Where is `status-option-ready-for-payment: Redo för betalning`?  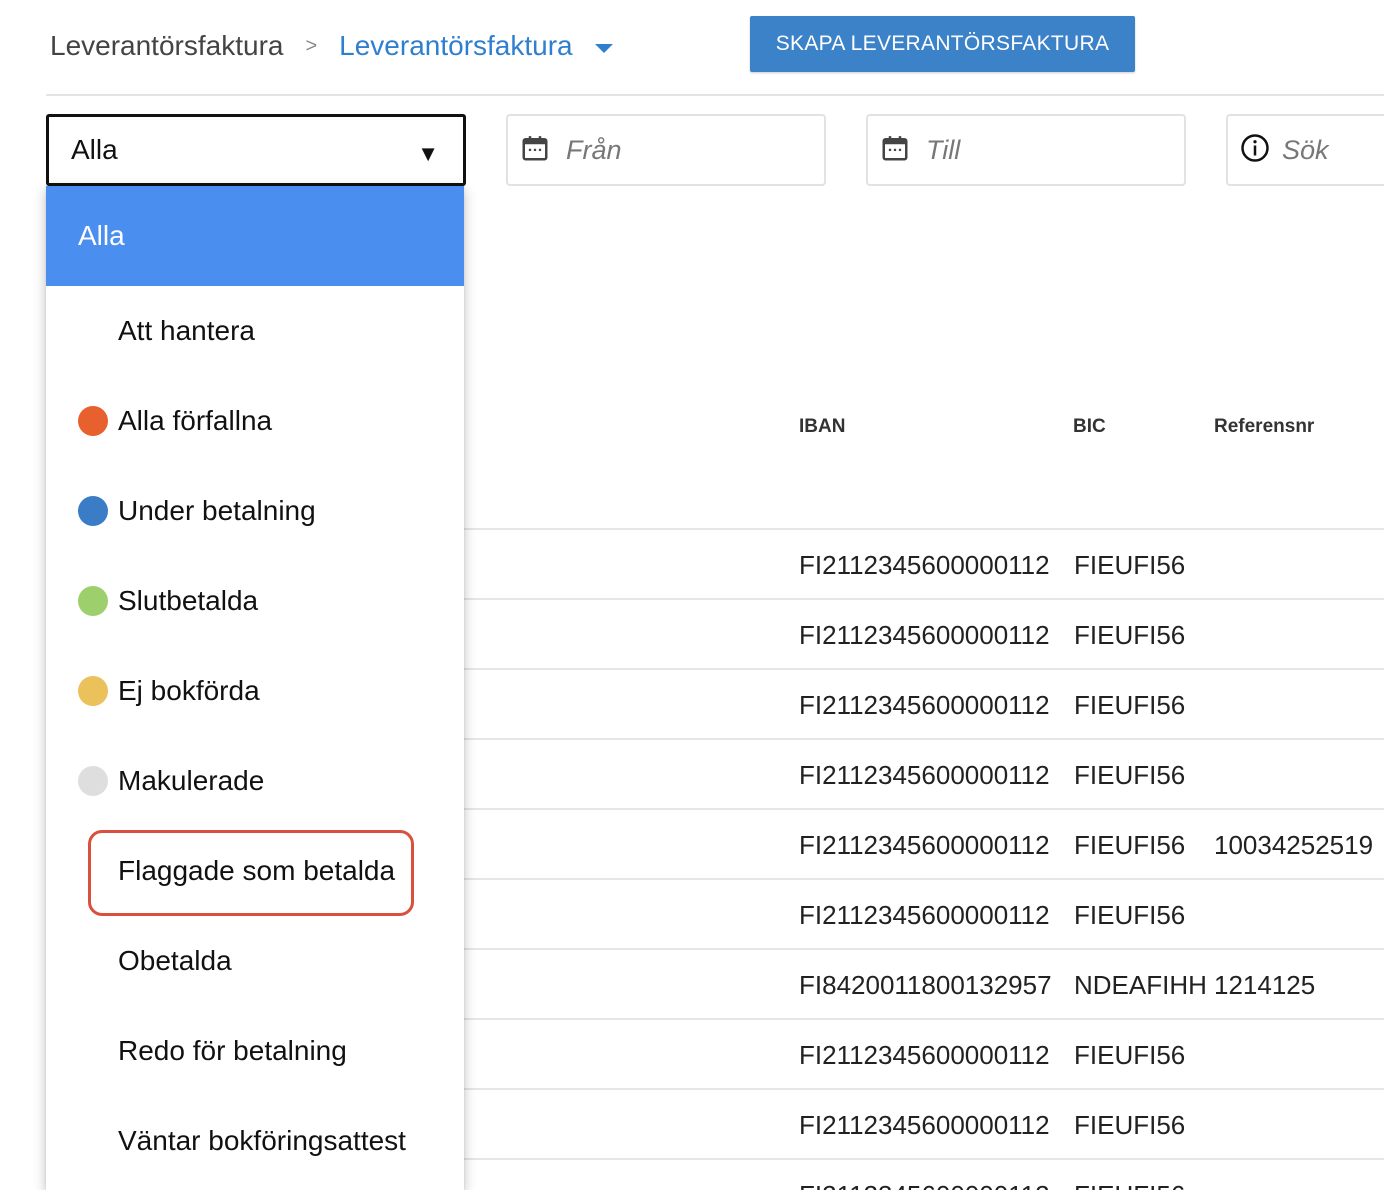 status-option-ready-for-payment: Redo för betalning is located at coordinates (255, 1051).